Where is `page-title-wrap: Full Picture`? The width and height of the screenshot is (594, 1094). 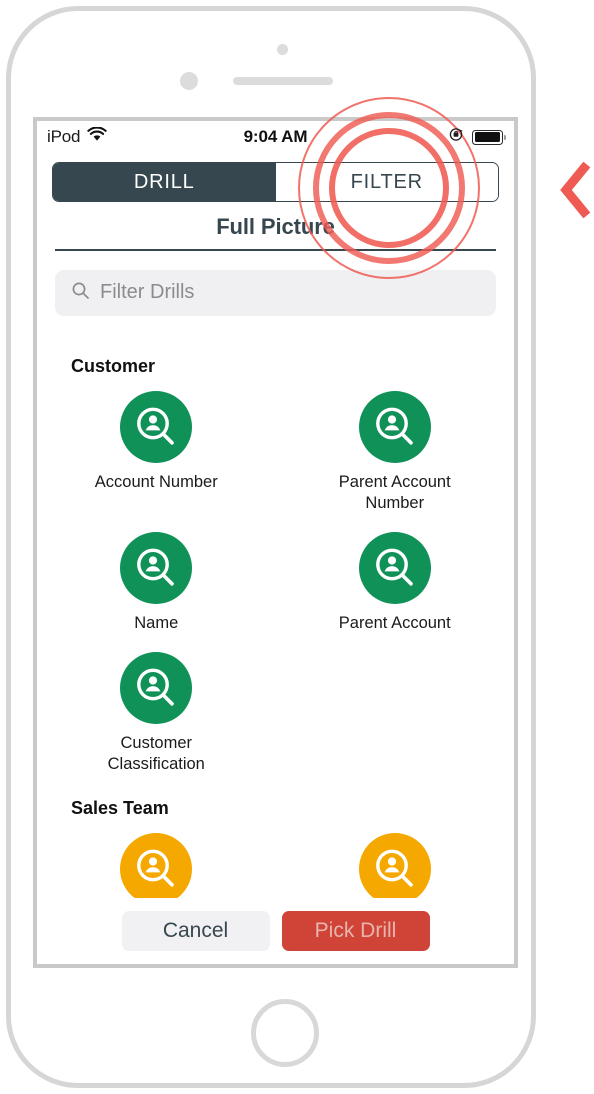
page-title-wrap: Full Picture is located at coordinates (275, 225).